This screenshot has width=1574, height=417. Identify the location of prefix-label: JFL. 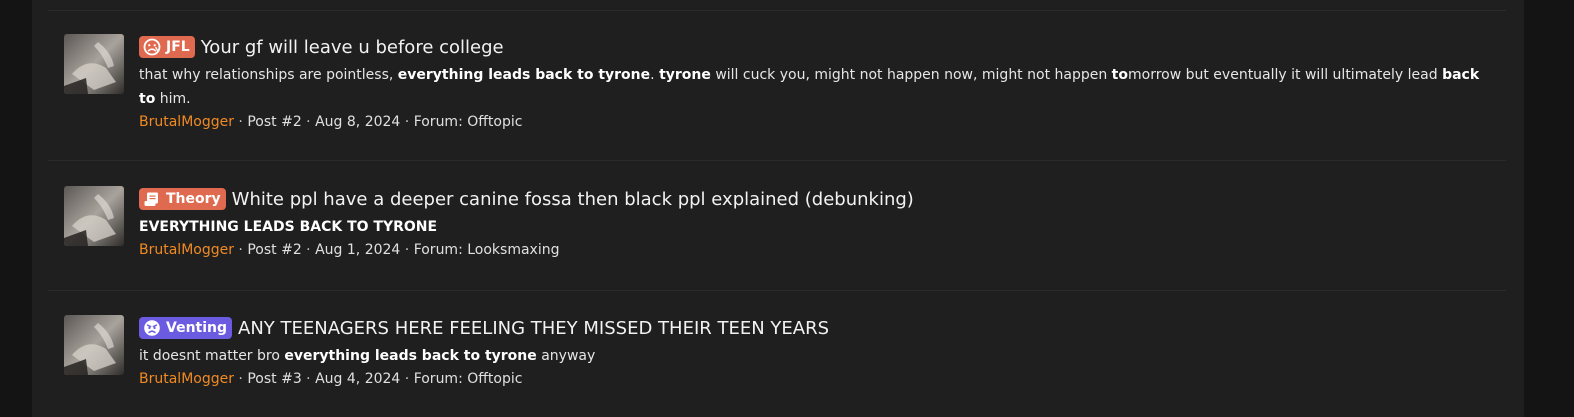
(178, 47).